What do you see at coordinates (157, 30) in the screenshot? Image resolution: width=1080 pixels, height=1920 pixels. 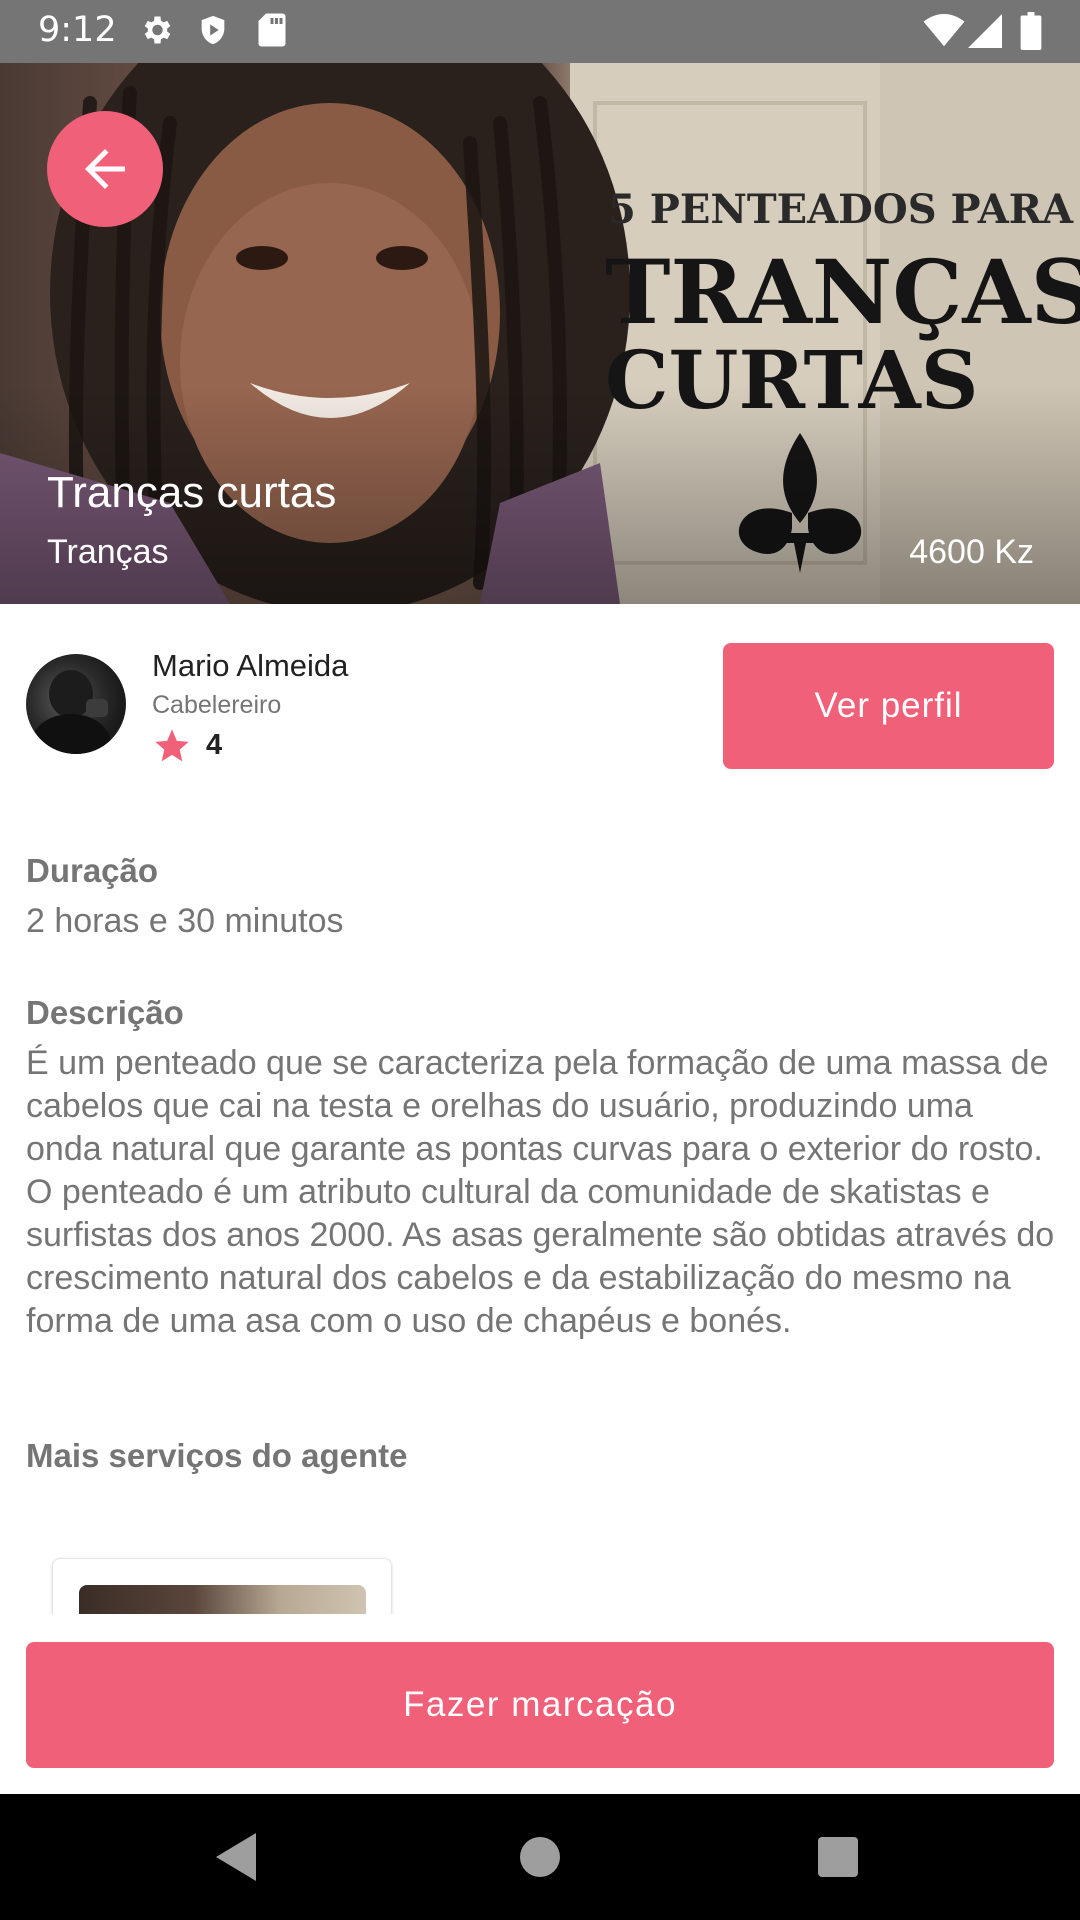 I see `gear-icon` at bounding box center [157, 30].